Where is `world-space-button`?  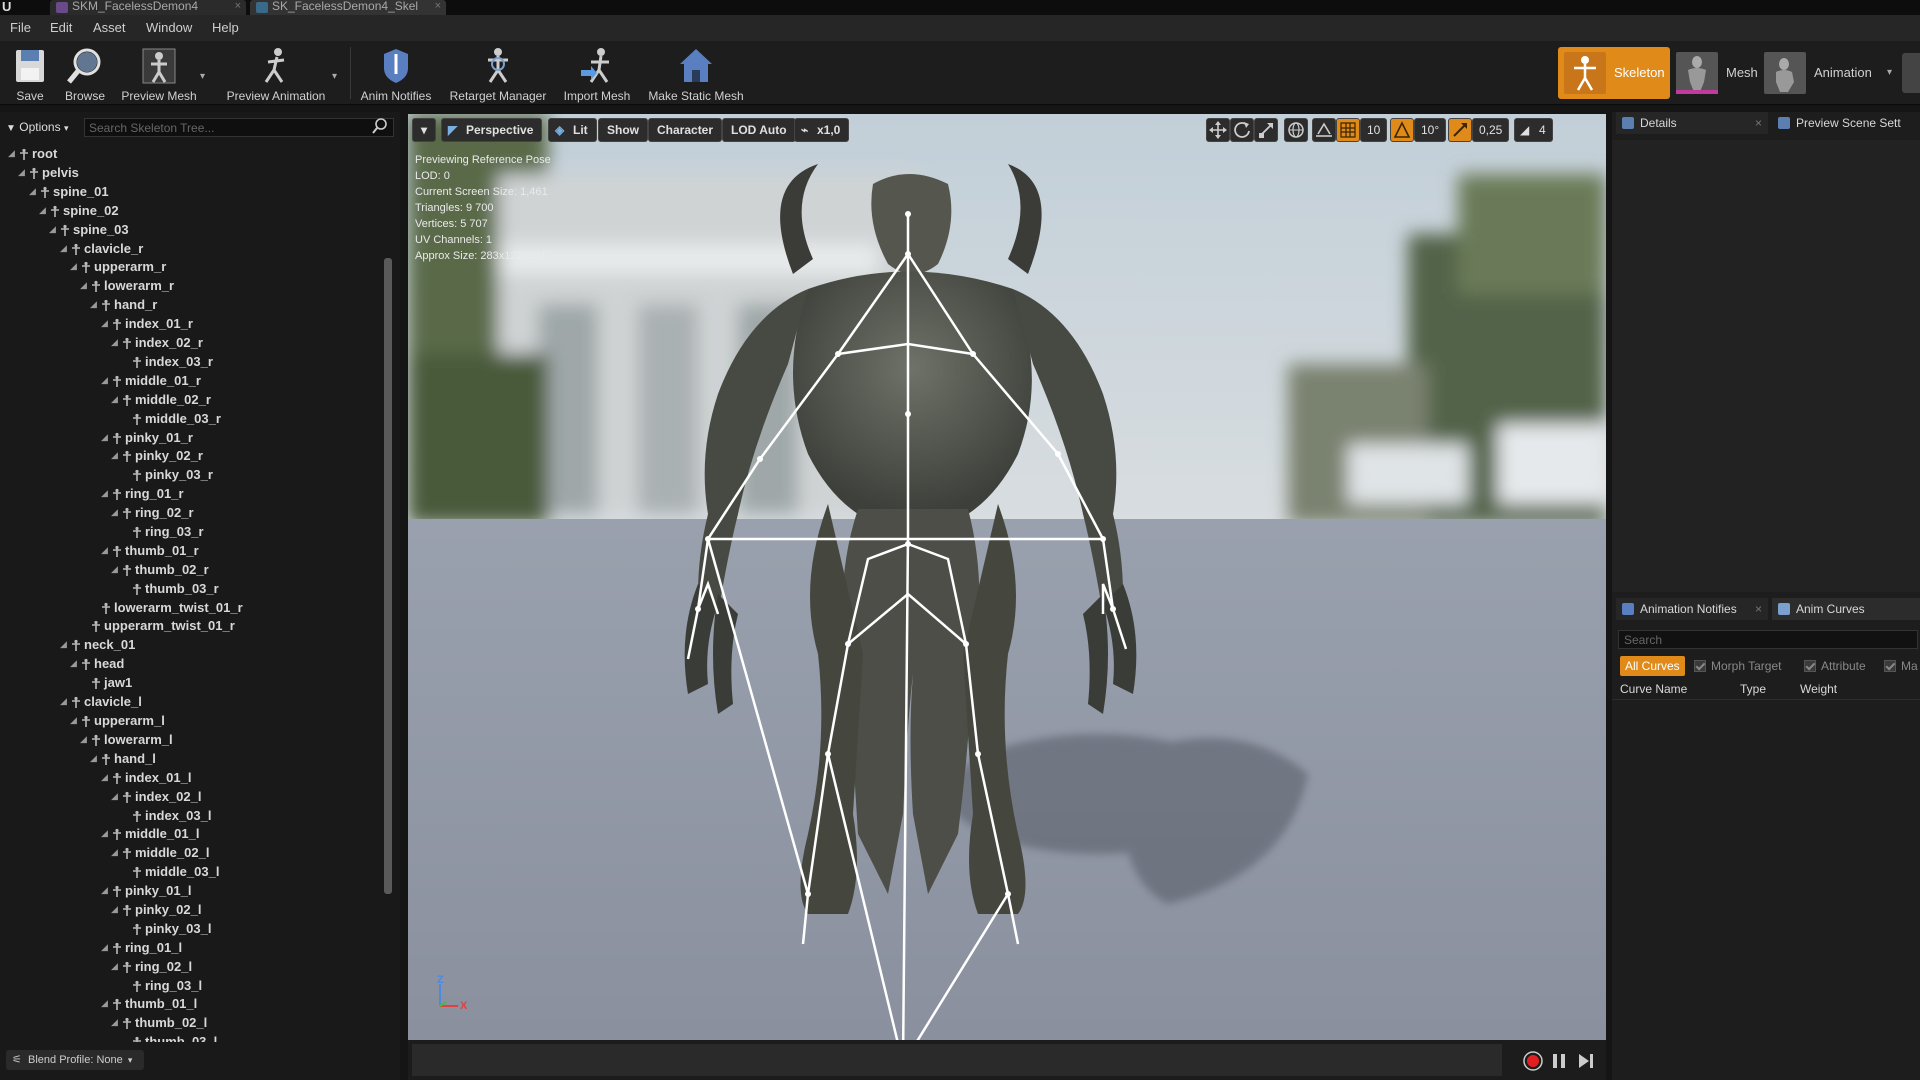
world-space-button is located at coordinates (1296, 130).